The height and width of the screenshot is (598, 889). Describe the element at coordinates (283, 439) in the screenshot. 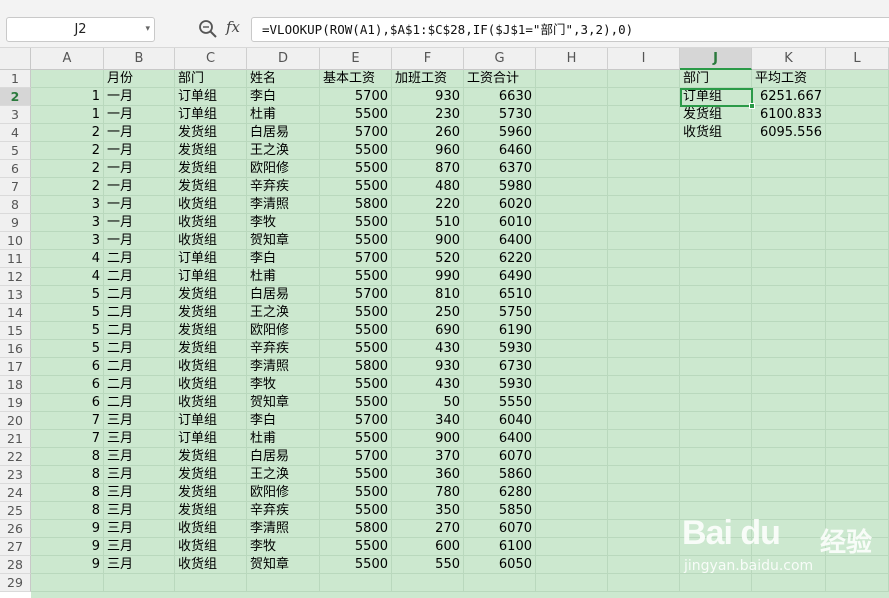

I see `data-cell: 杜甫` at that location.